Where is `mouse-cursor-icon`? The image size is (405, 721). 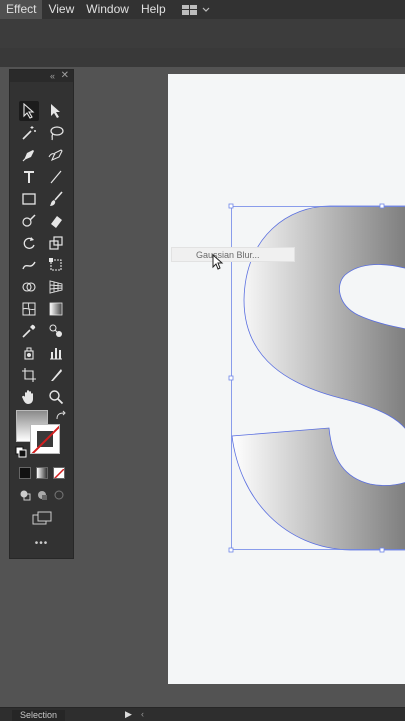
mouse-cursor-icon is located at coordinates (218, 262).